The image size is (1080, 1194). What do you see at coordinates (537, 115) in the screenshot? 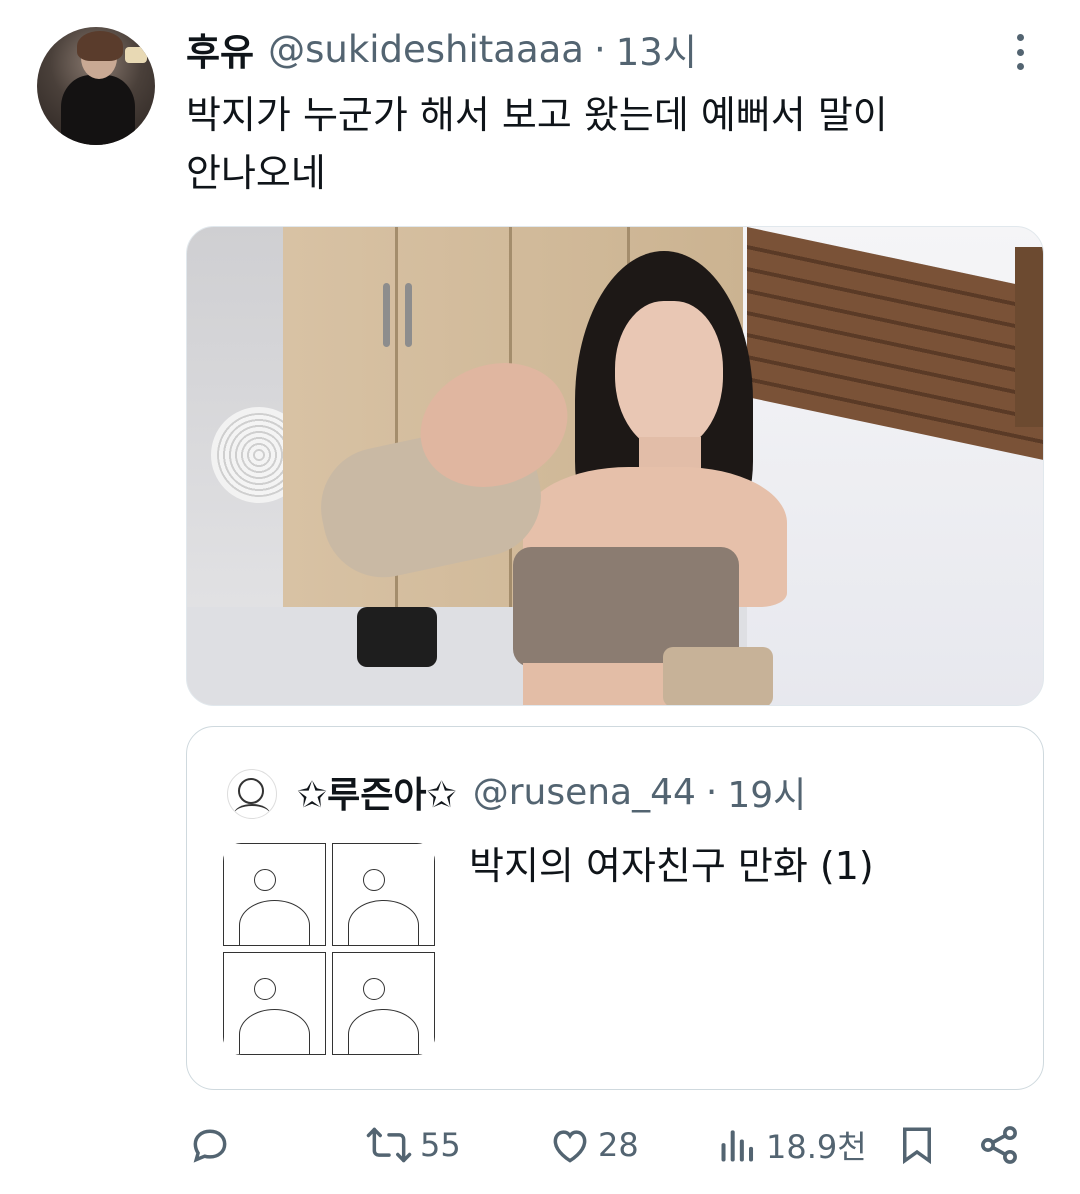
I see `tweet-text-line-1: 박지가 누군가 해서 보고 왔는데 예뻐서 말이` at bounding box center [537, 115].